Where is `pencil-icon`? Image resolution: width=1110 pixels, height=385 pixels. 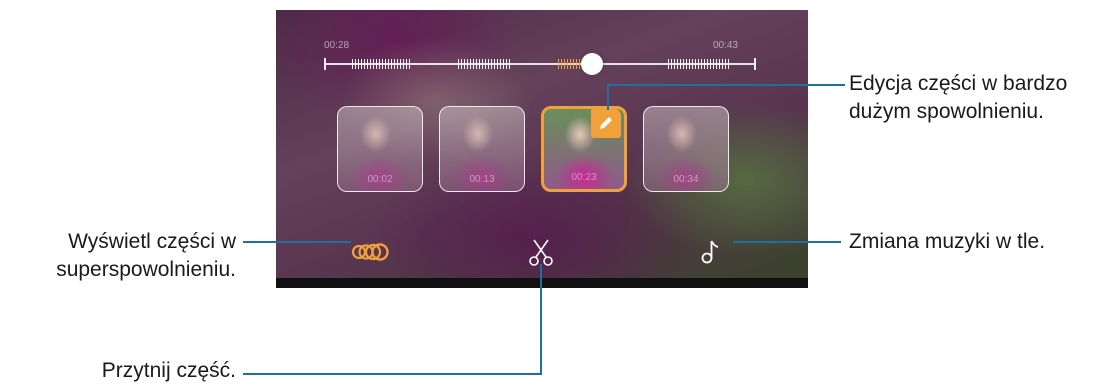
pencil-icon is located at coordinates (606, 123).